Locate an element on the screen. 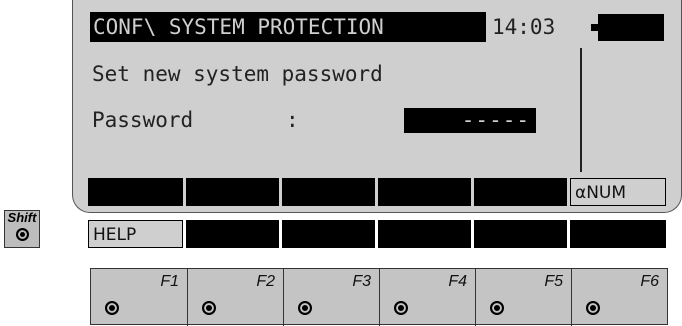 The height and width of the screenshot is (326, 682). softkey-anum: αNUM is located at coordinates (618, 192).